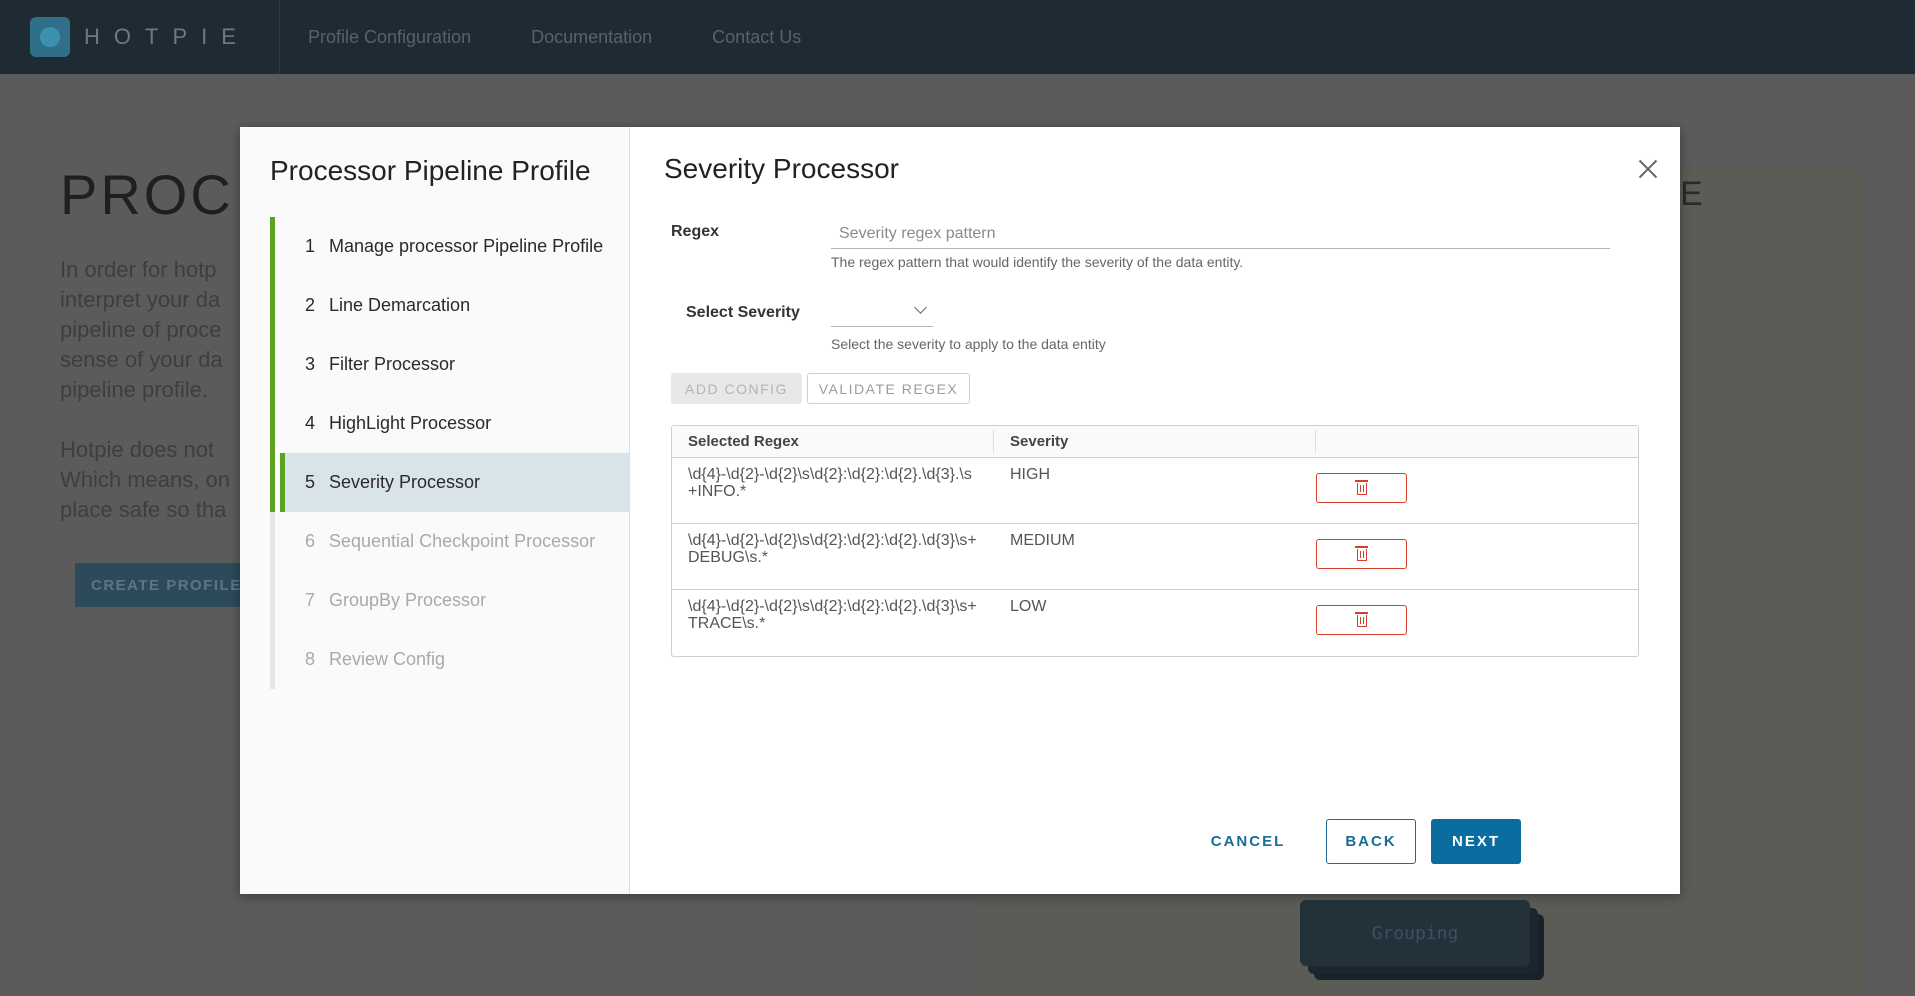 The height and width of the screenshot is (996, 1915). I want to click on step-highlight-processor: 4 HighLight Processor, so click(450, 423).